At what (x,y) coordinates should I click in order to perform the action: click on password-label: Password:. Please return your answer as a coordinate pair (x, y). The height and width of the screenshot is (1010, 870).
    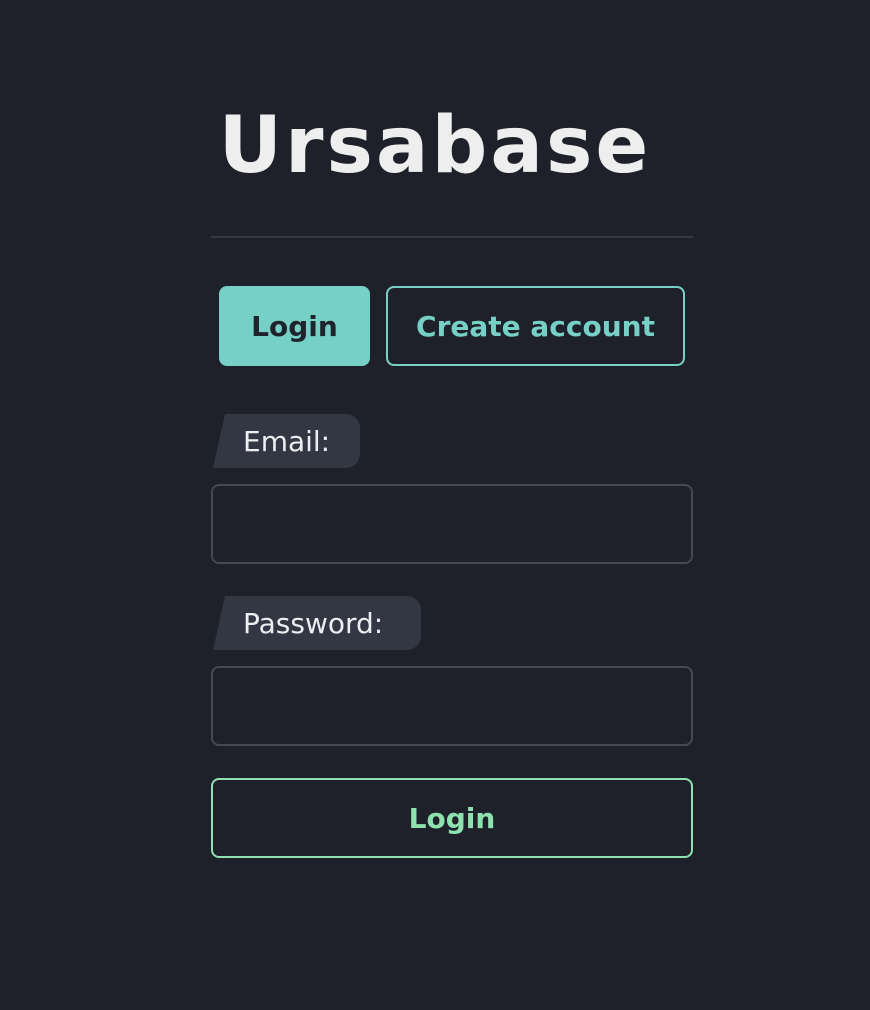
    Looking at the image, I should click on (317, 623).